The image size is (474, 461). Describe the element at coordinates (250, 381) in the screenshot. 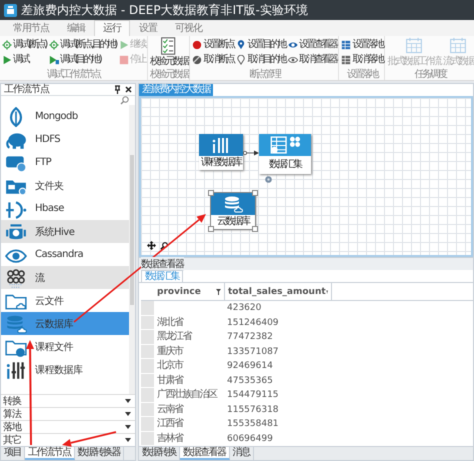

I see `table-cell-text: 47535365` at that location.